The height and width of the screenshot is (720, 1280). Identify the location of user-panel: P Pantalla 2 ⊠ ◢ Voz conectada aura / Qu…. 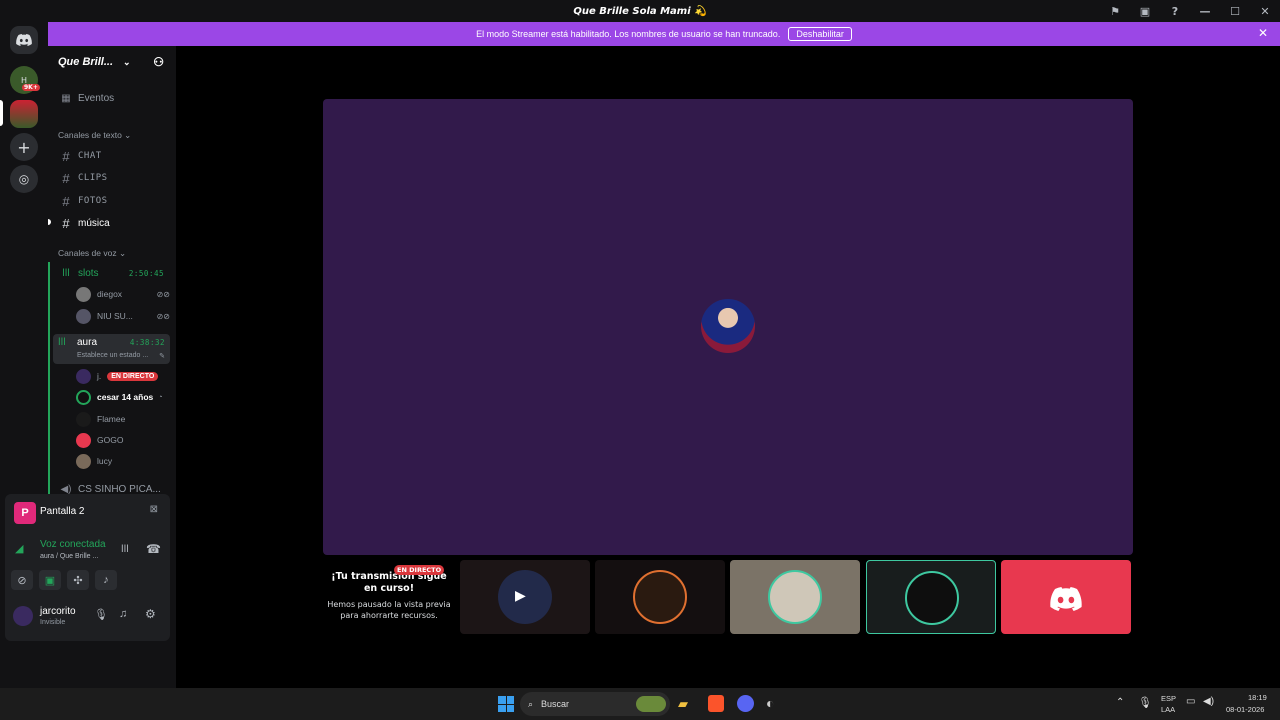
(87, 567).